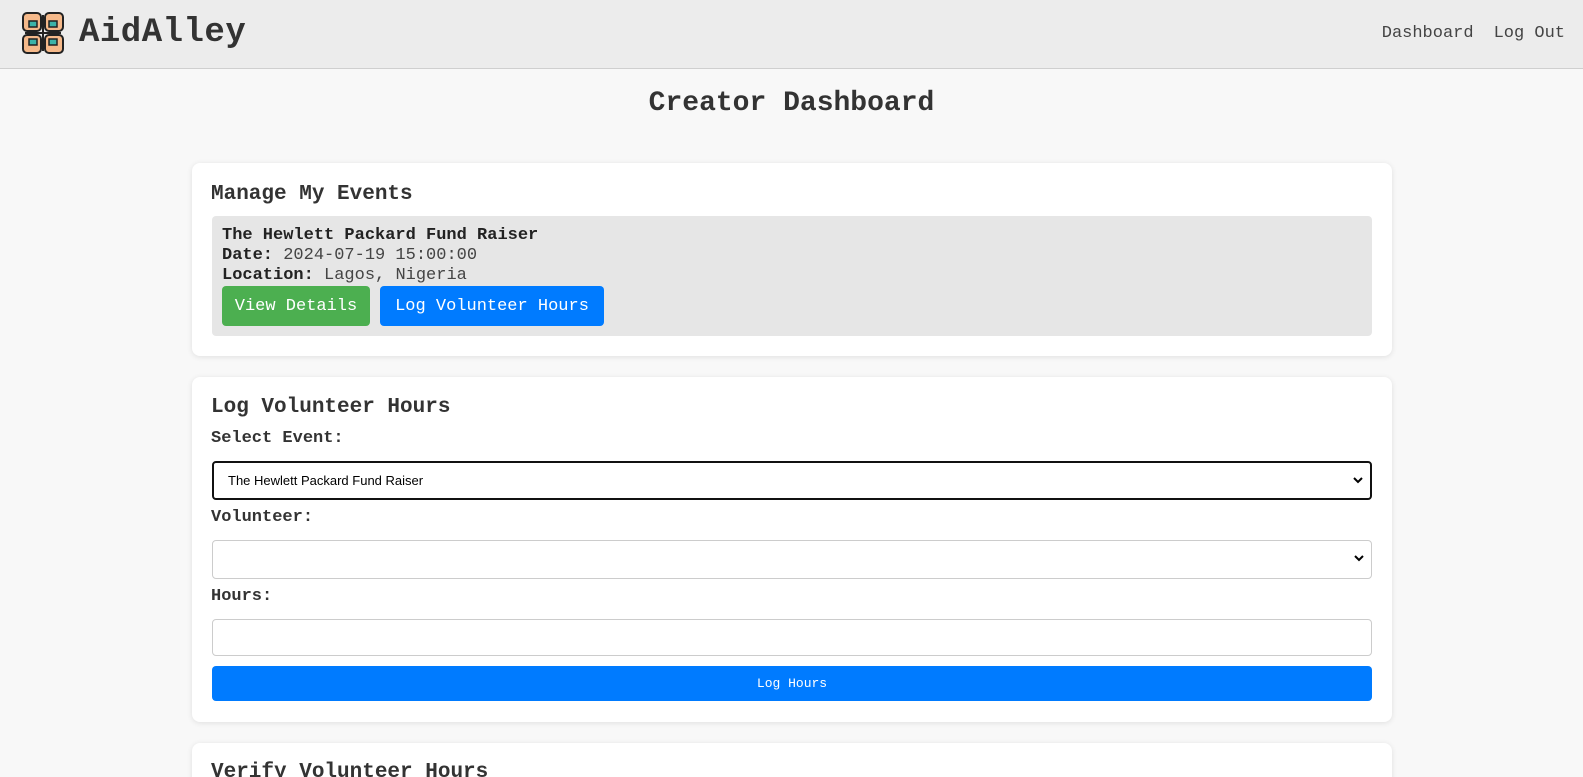 Image resolution: width=1583 pixels, height=777 pixels. Describe the element at coordinates (350, 769) in the screenshot. I see `verify-hours-title: Verify Volunteer Hours` at that location.